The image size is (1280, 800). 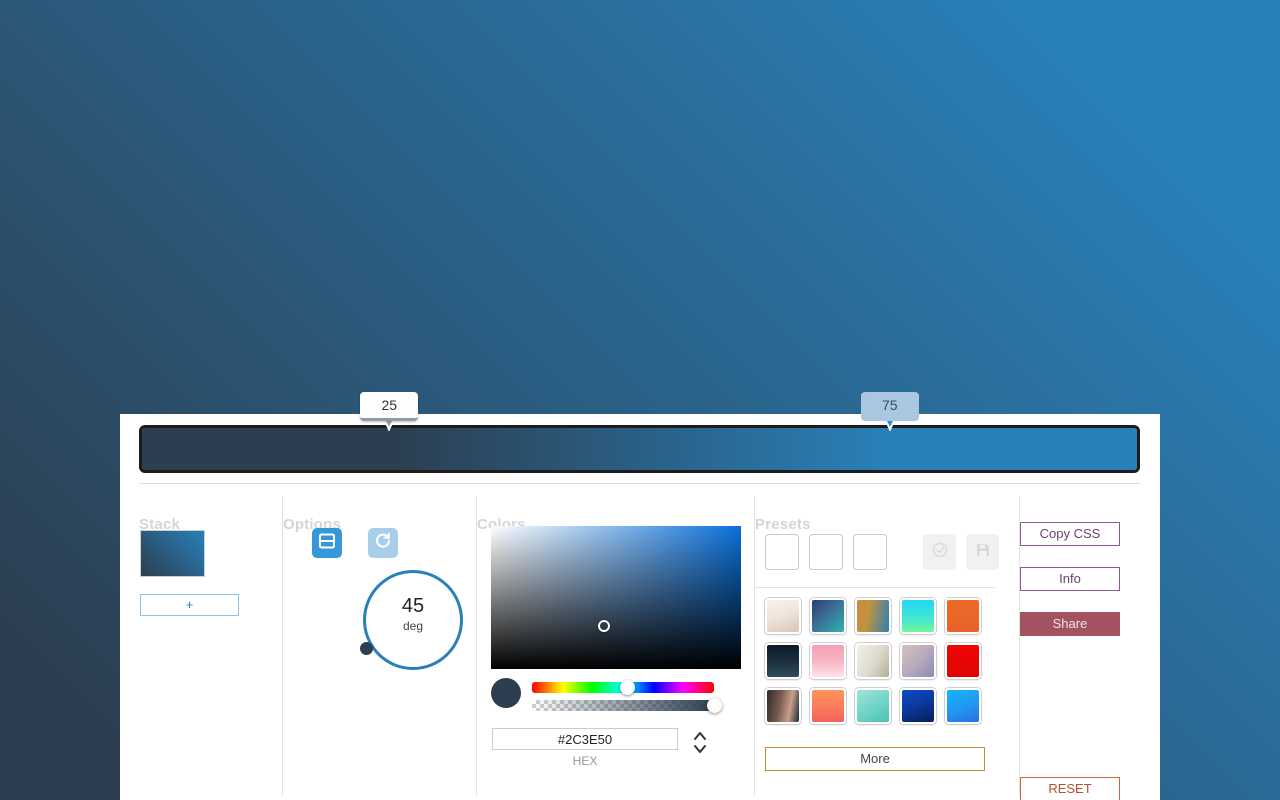 I want to click on check-circle-icon, so click(x=940, y=552).